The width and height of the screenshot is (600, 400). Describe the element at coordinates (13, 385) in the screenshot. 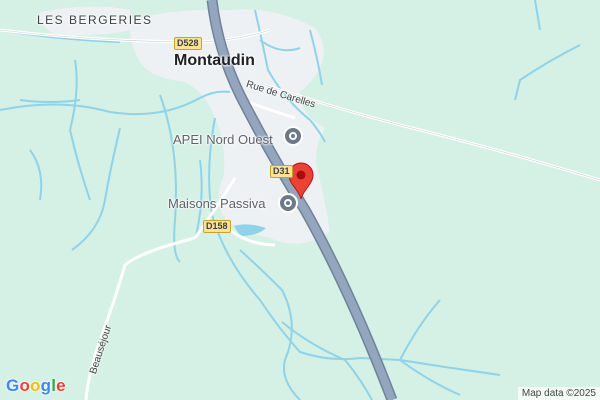

I see `logo-letter: G` at that location.